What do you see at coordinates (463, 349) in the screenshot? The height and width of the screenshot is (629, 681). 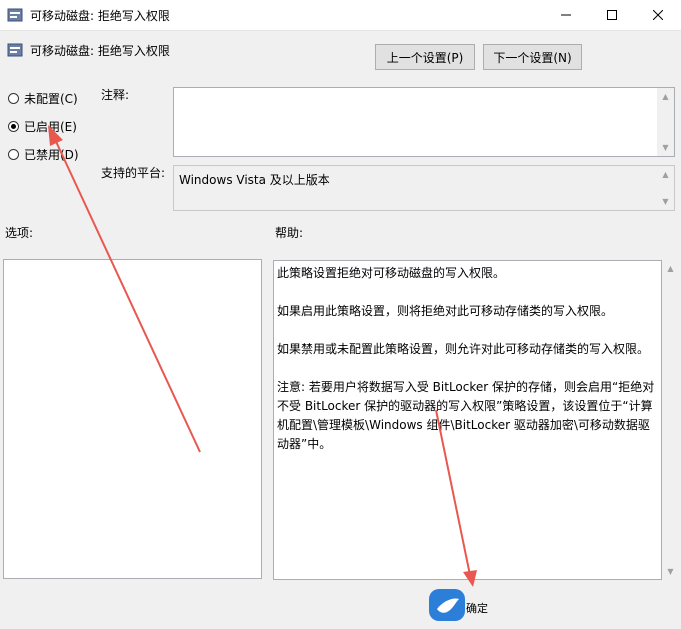 I see `help-paragraph: 如果禁用或未配置此策略设置，则允许对此可移动存储类的写入权限。` at bounding box center [463, 349].